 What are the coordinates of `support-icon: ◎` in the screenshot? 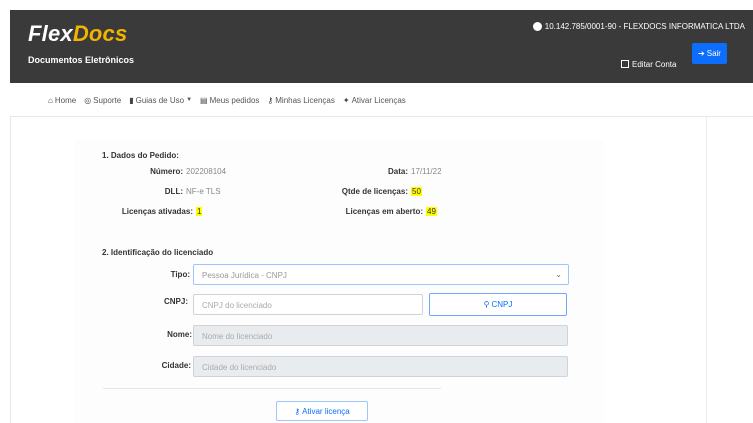 It's located at (88, 100).